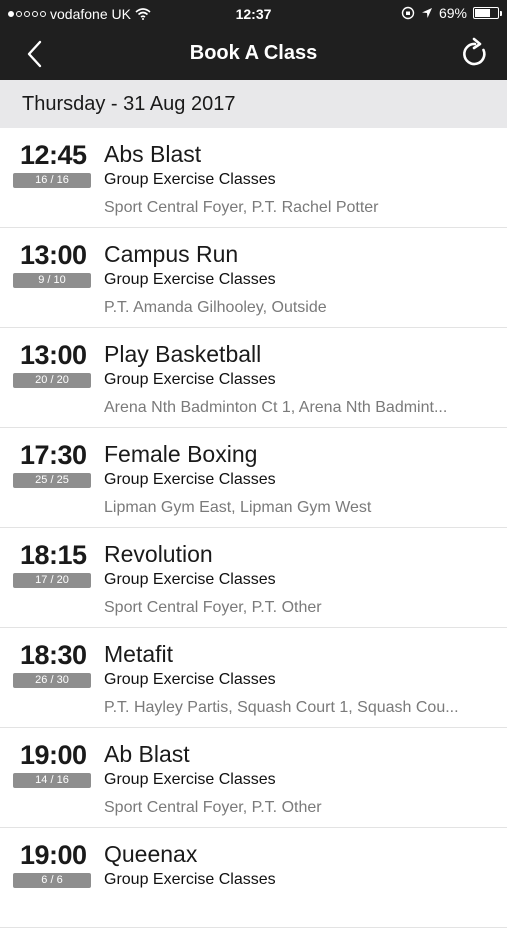 This screenshot has height=928, width=507. What do you see at coordinates (147, 754) in the screenshot?
I see `class-name: Ab Blast` at bounding box center [147, 754].